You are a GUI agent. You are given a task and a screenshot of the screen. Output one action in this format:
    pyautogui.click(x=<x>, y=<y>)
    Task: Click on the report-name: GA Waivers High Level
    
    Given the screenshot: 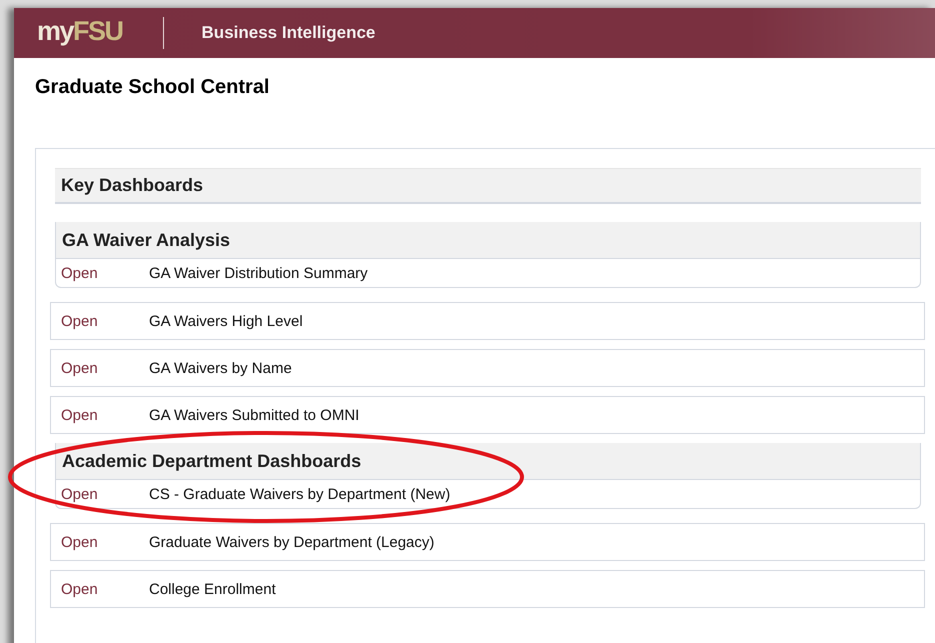 What is the action you would take?
    pyautogui.click(x=226, y=321)
    